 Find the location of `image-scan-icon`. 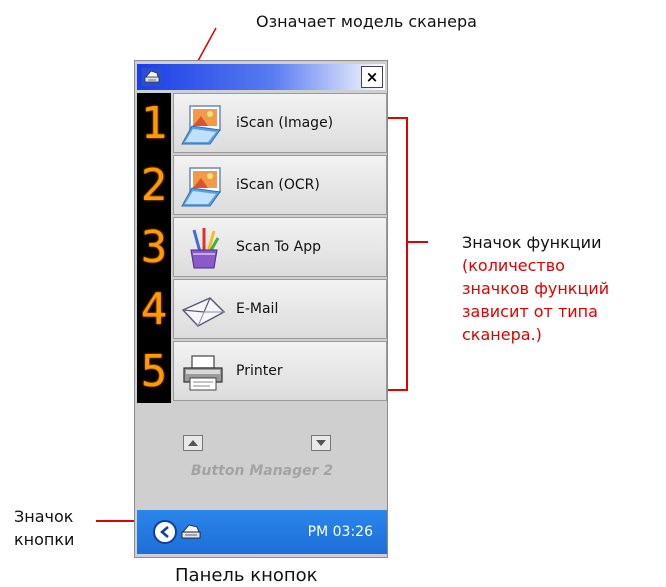

image-scan-icon is located at coordinates (201, 125).